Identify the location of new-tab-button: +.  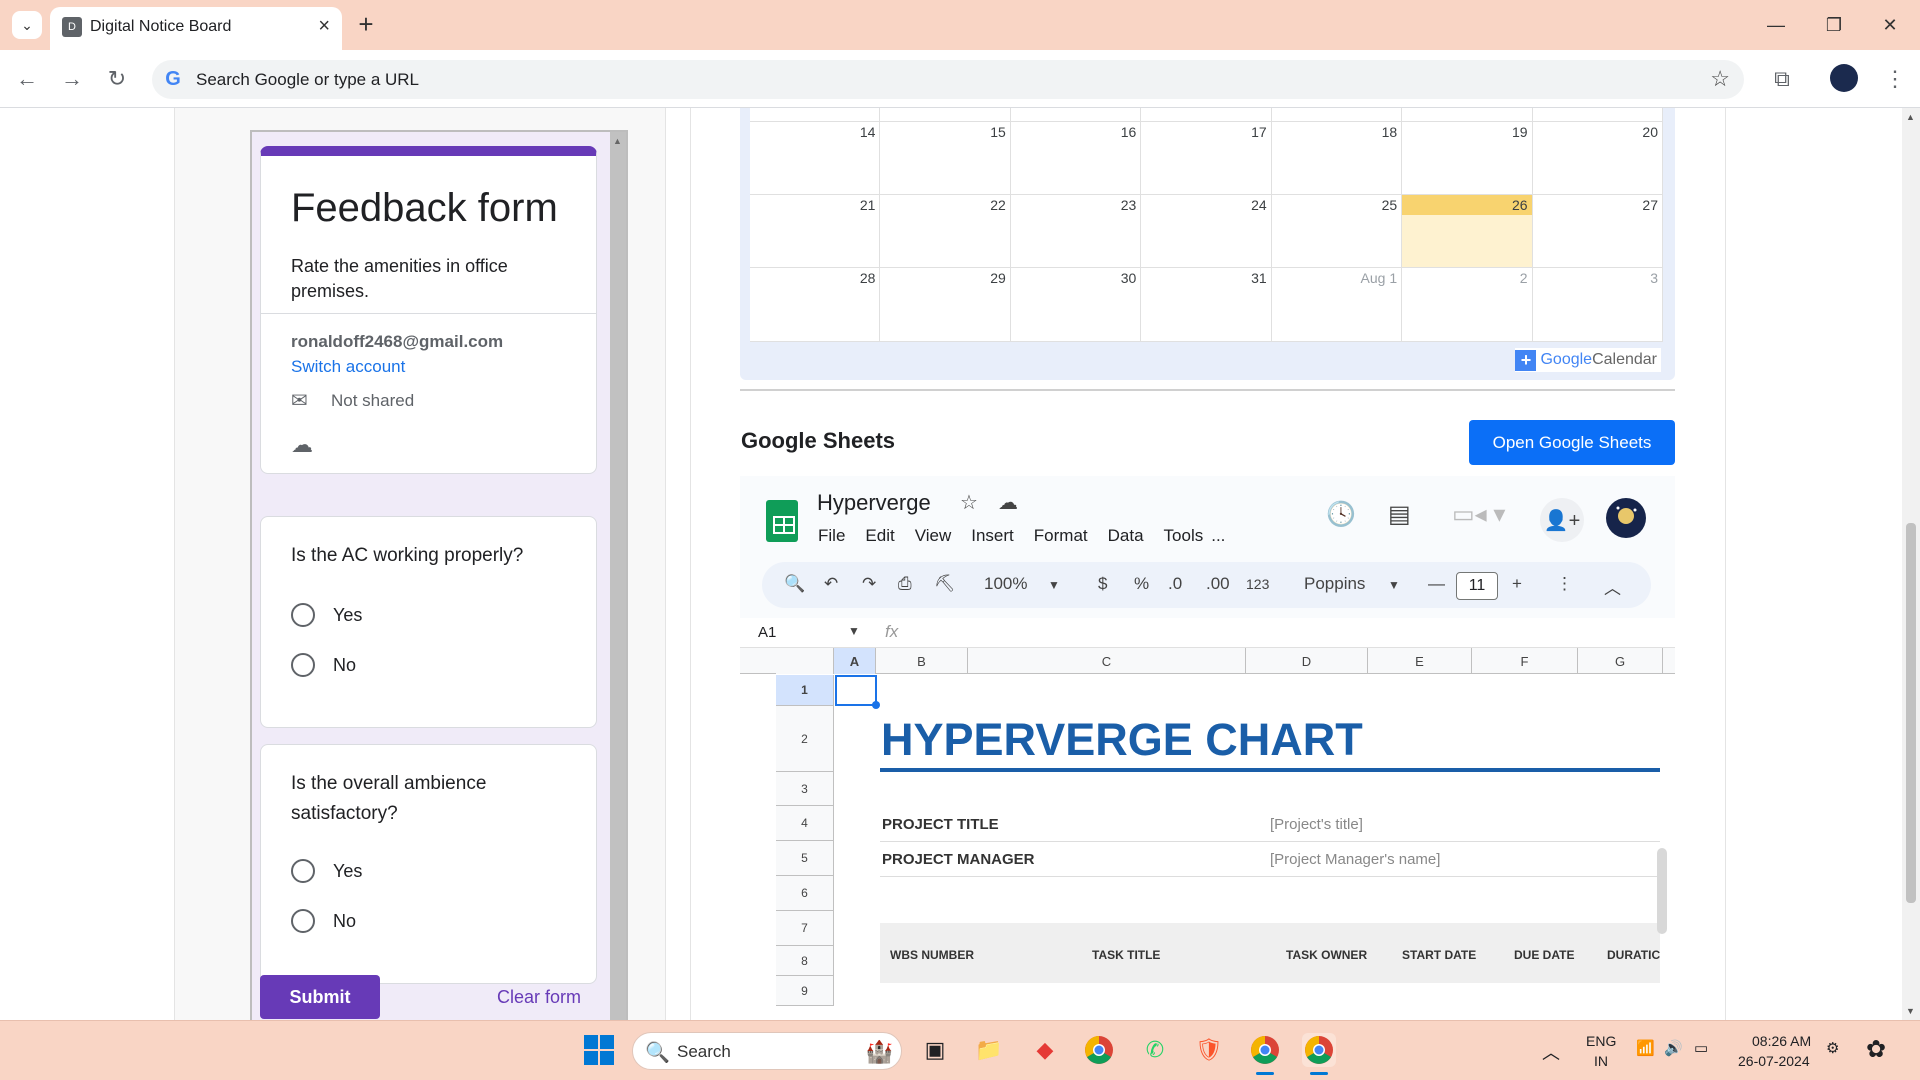
(366, 24).